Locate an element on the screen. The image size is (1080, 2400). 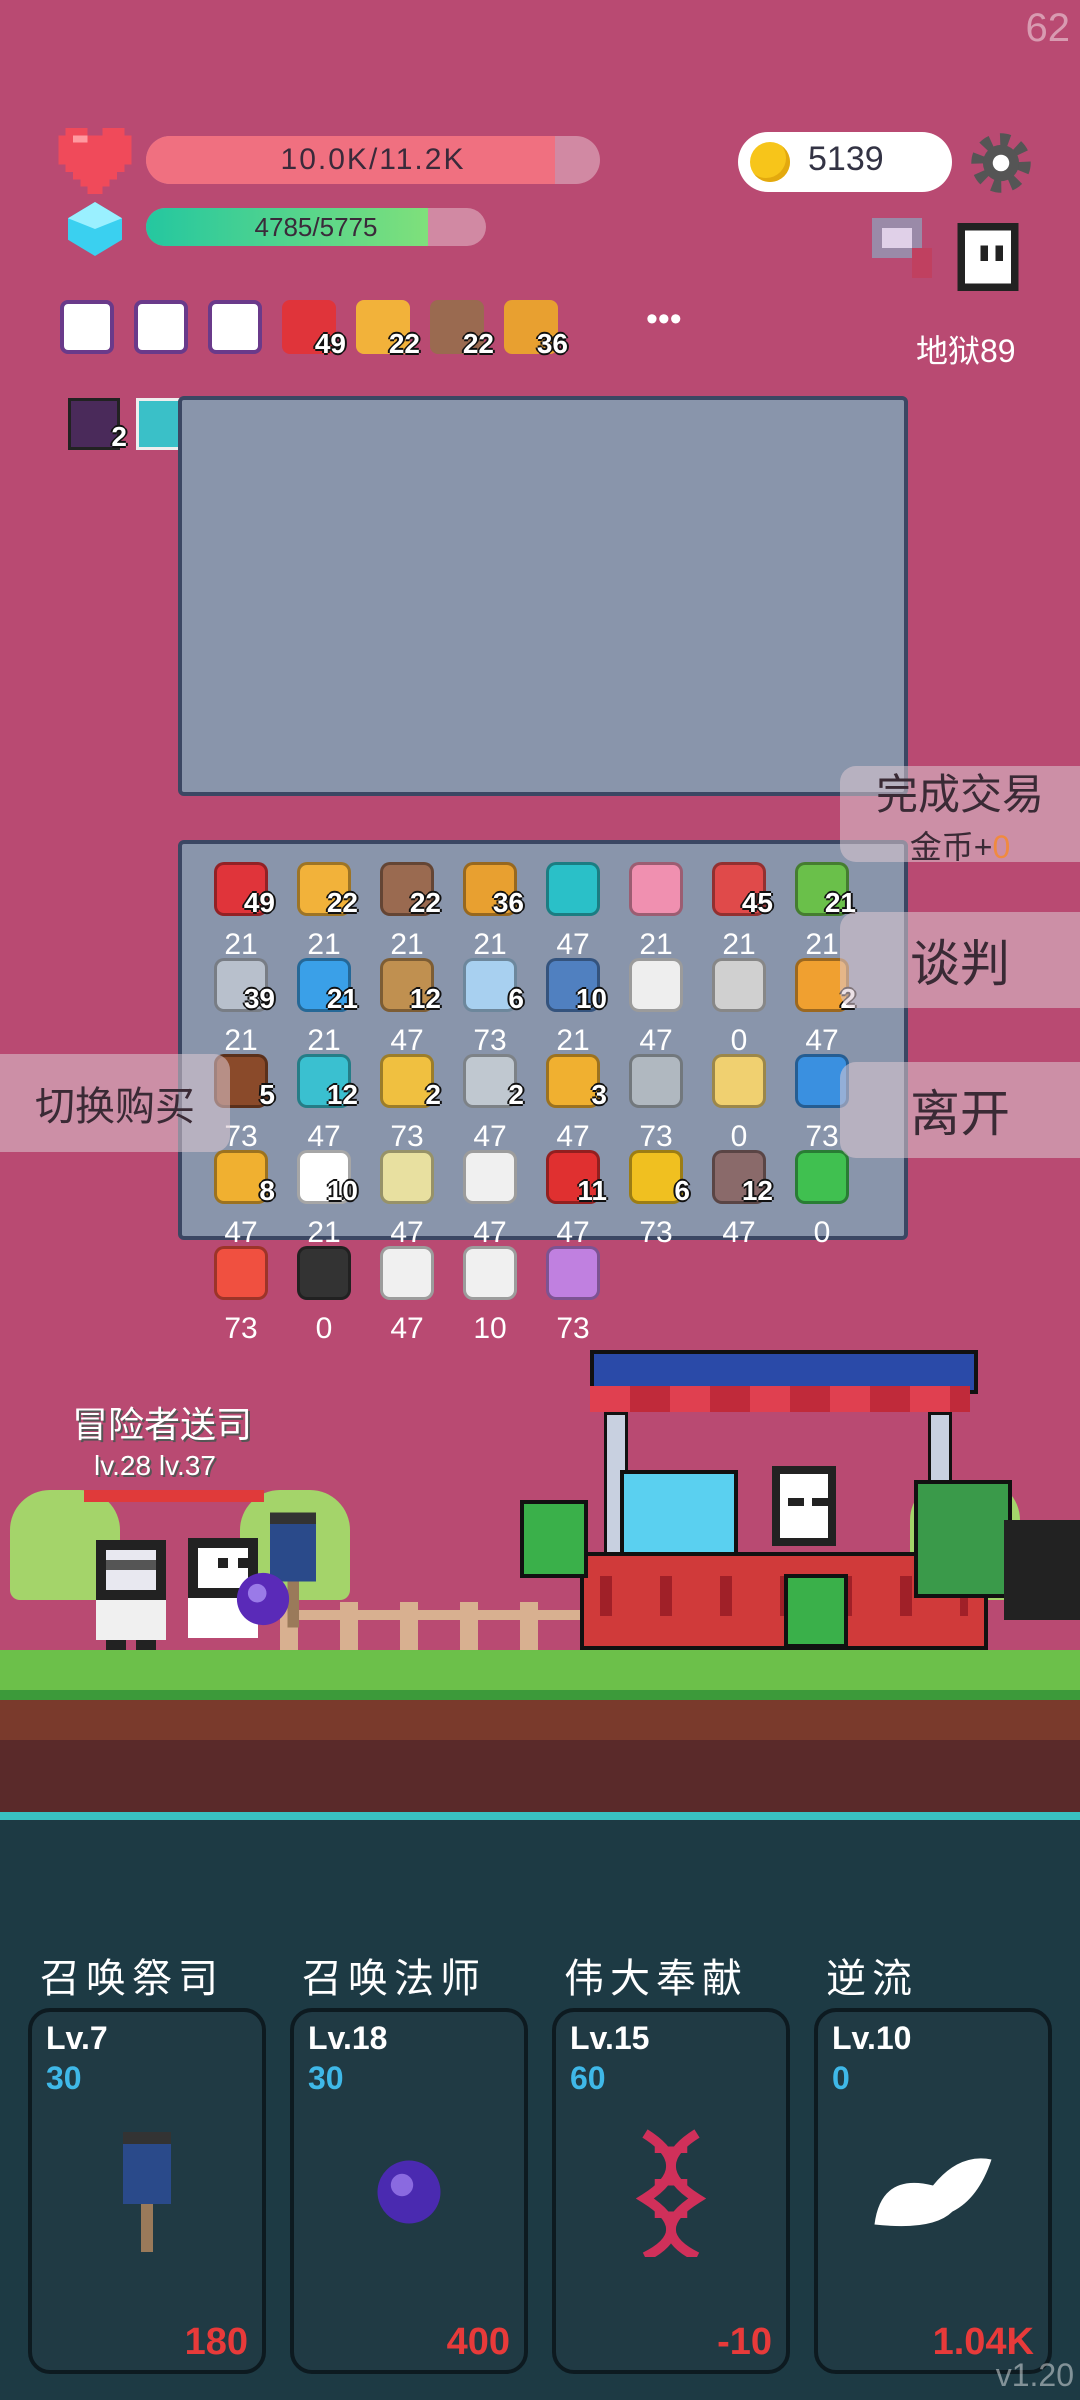
skill-card: Lv.7 30 180 is located at coordinates (147, 2191).